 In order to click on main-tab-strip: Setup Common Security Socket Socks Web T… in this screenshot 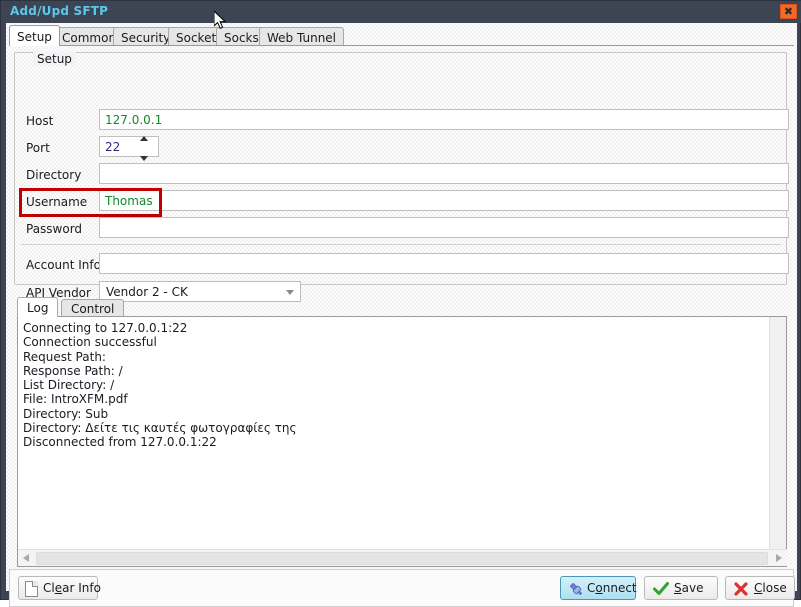, I will do `click(401, 35)`.